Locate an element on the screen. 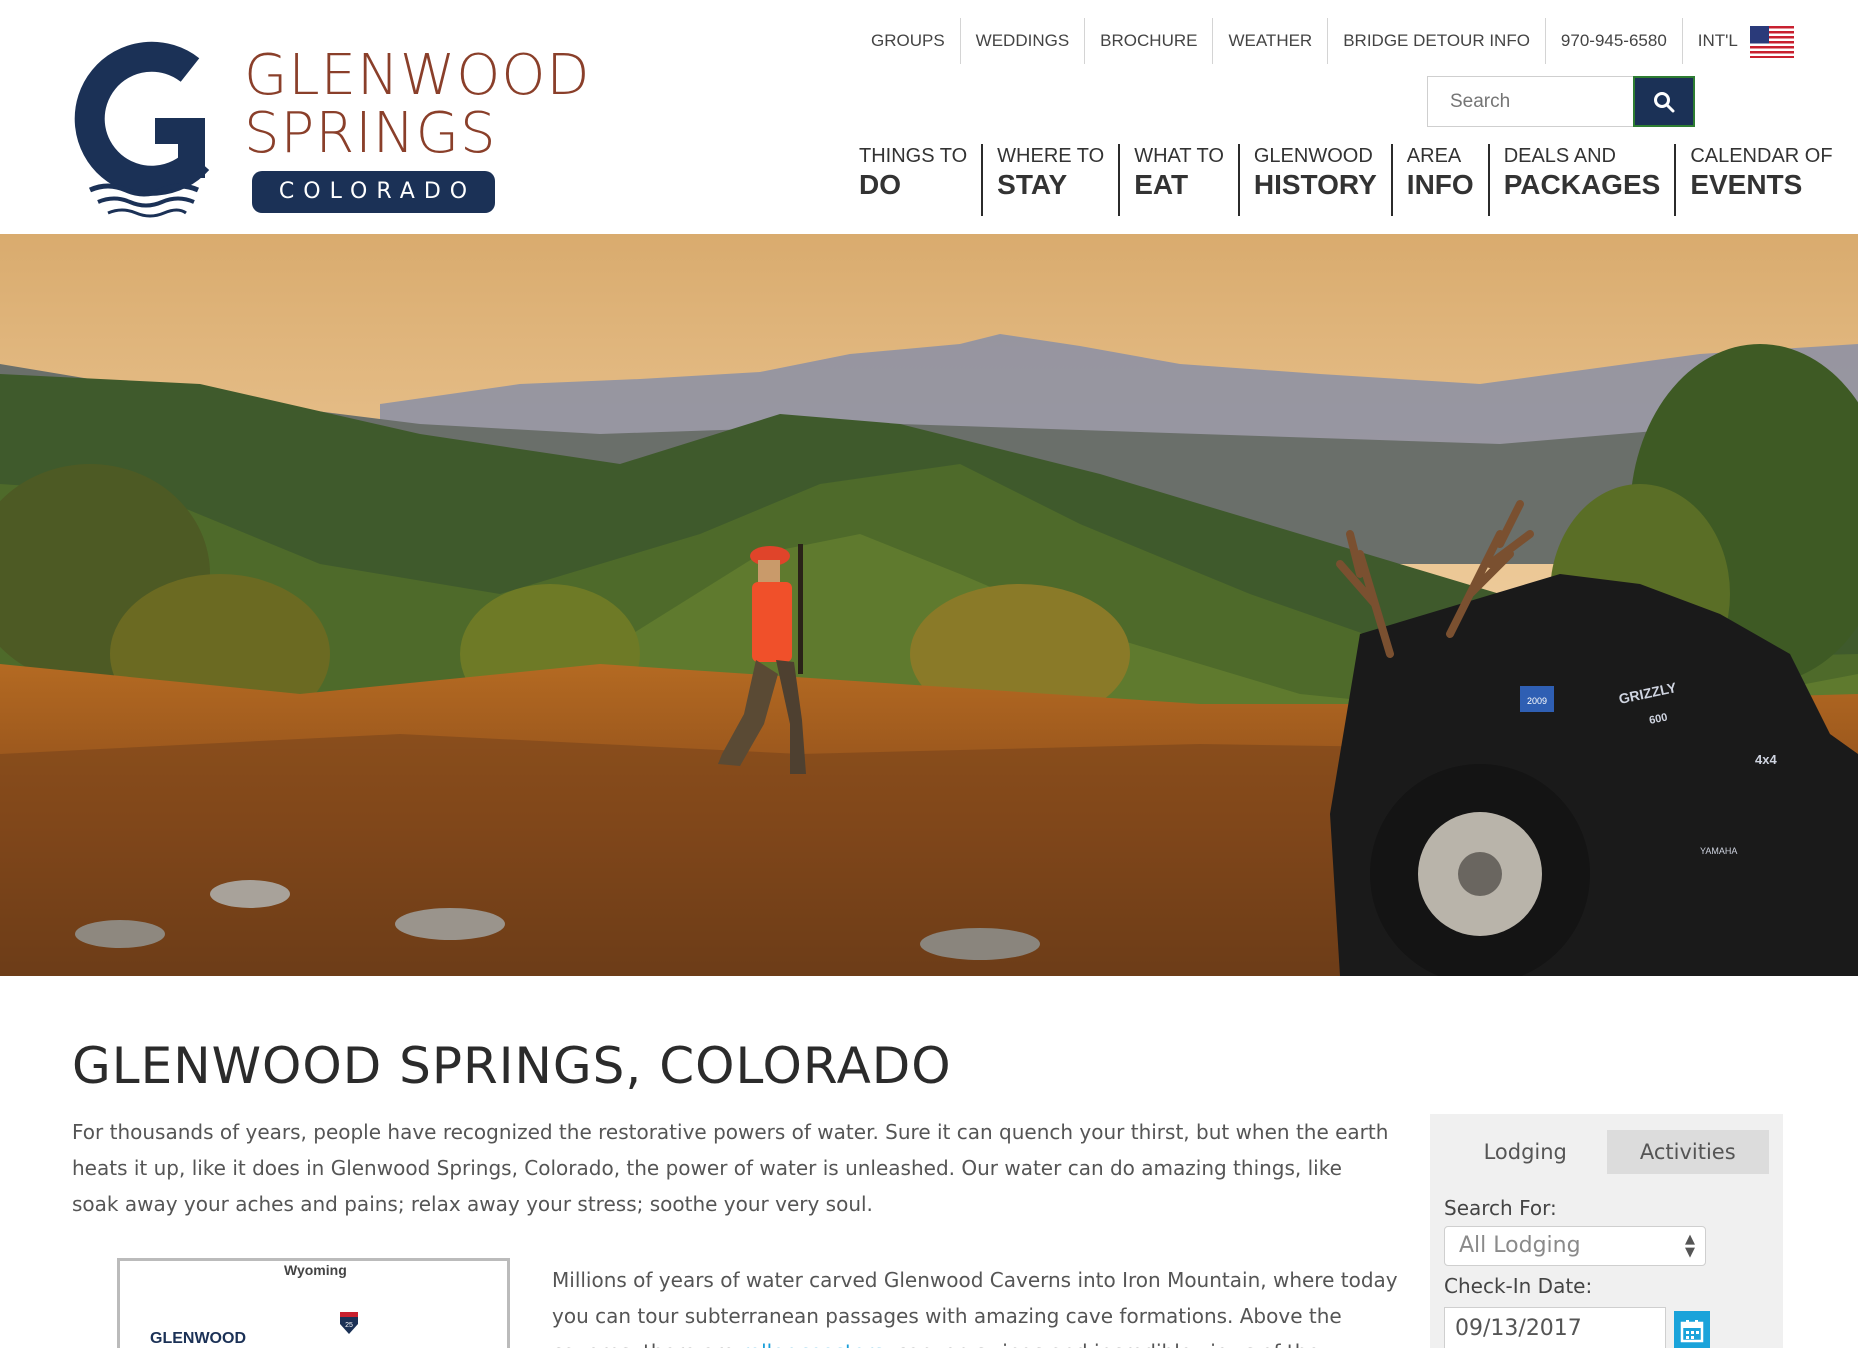 The width and height of the screenshot is (1858, 1348). checkin-date-input: 09/13/2017 is located at coordinates (1555, 1327).